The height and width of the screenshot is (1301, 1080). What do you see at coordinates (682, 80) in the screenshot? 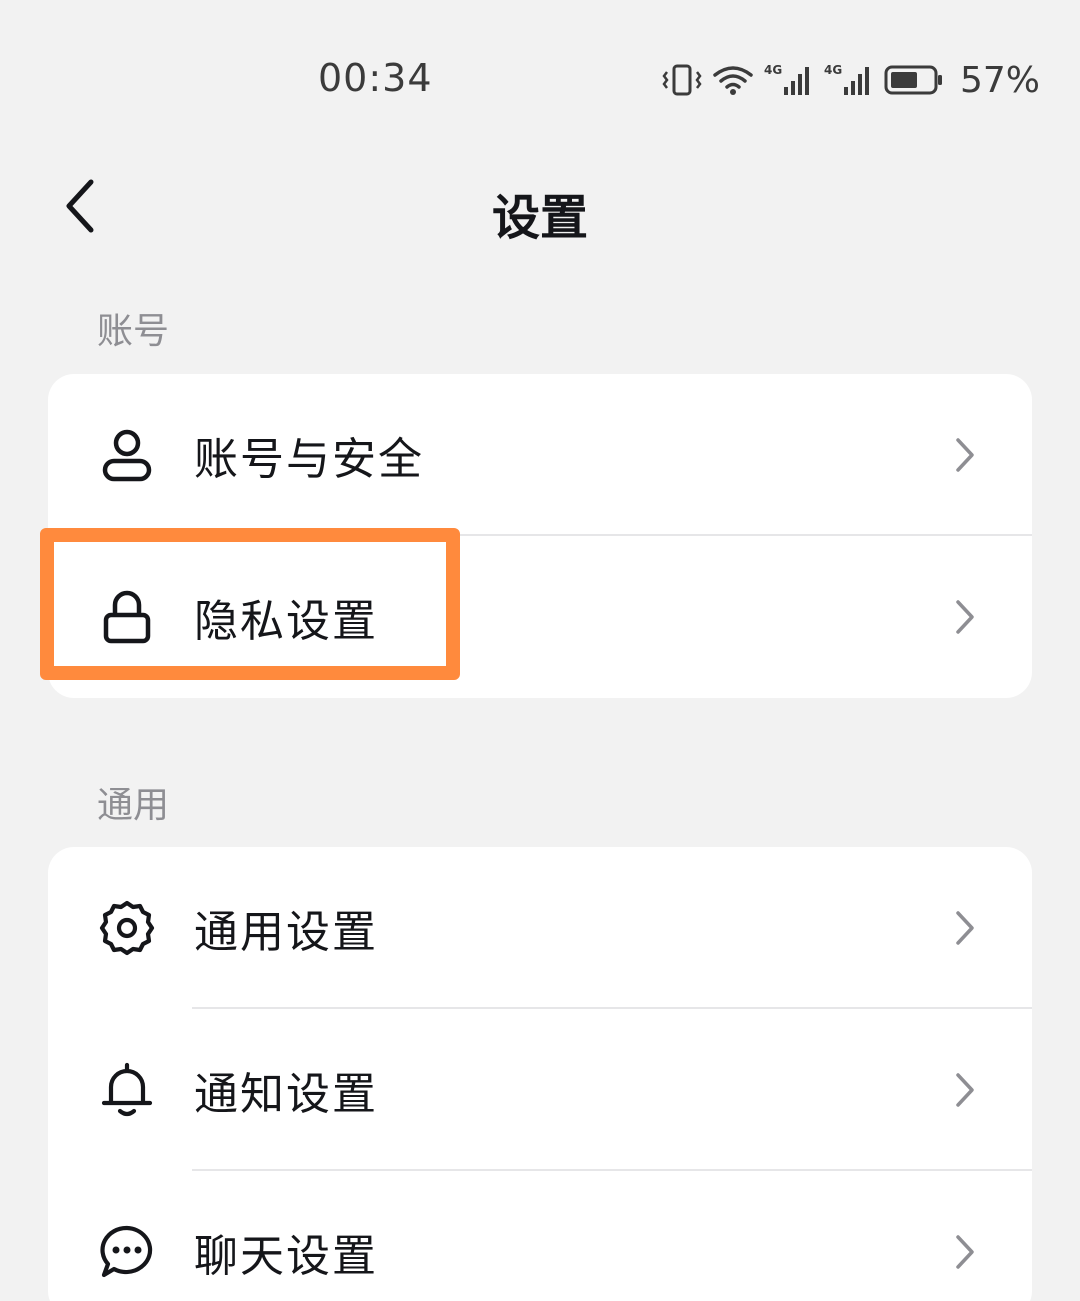
I see `vibrate-icon` at bounding box center [682, 80].